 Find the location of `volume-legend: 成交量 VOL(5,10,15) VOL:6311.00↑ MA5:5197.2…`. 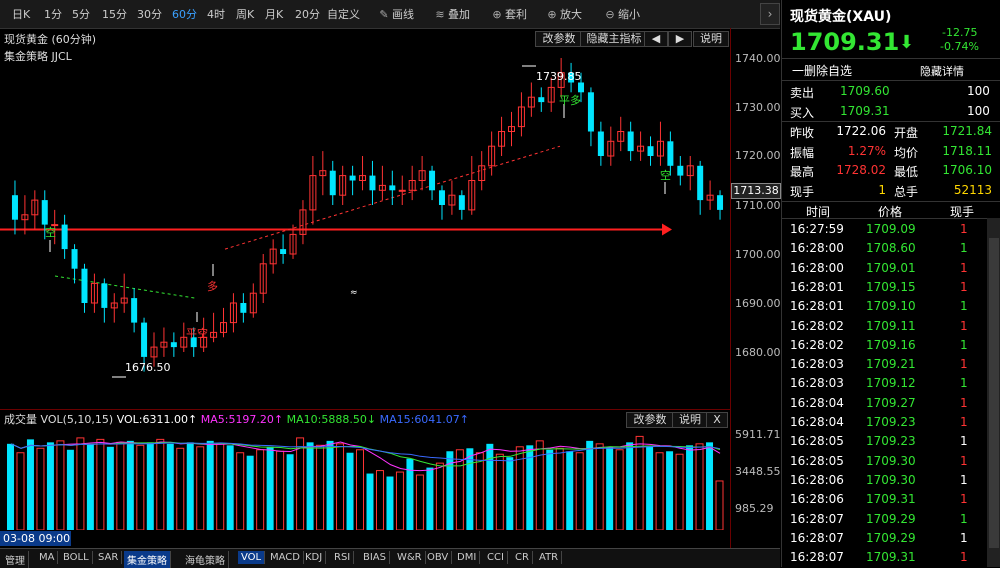

volume-legend: 成交量 VOL(5,10,15) VOL:6311.00↑ MA5:5197.2… is located at coordinates (236, 419).